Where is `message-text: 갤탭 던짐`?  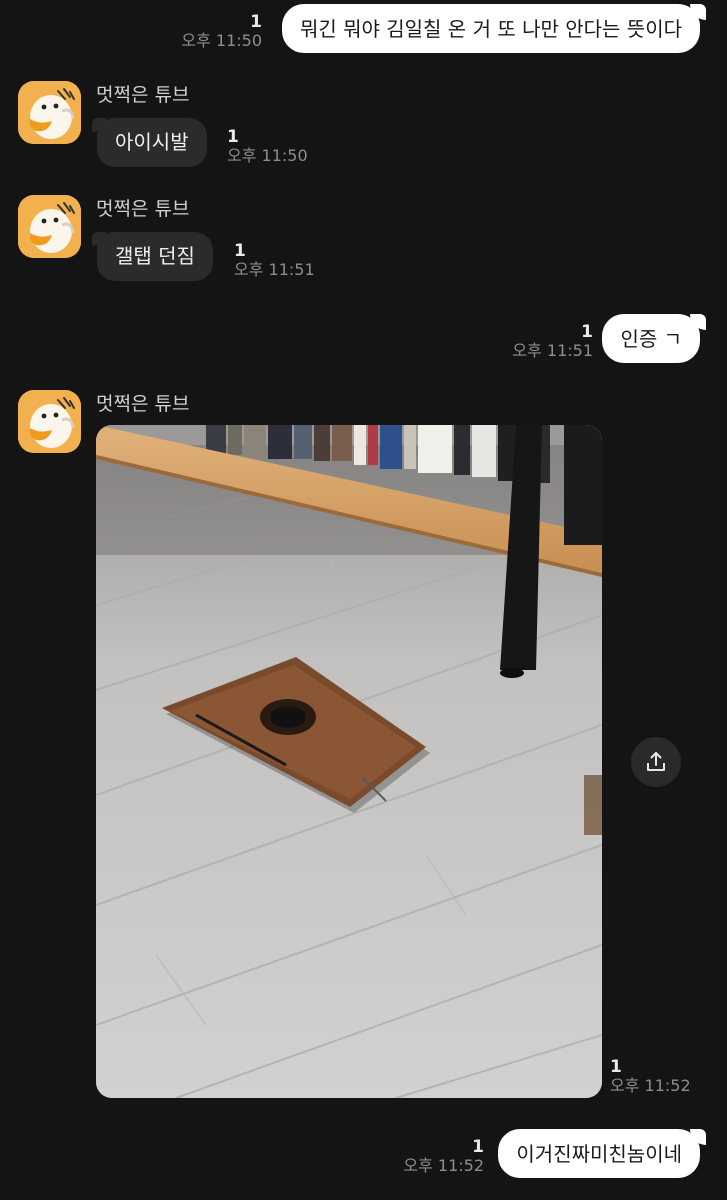 message-text: 갤탭 던짐 is located at coordinates (155, 256).